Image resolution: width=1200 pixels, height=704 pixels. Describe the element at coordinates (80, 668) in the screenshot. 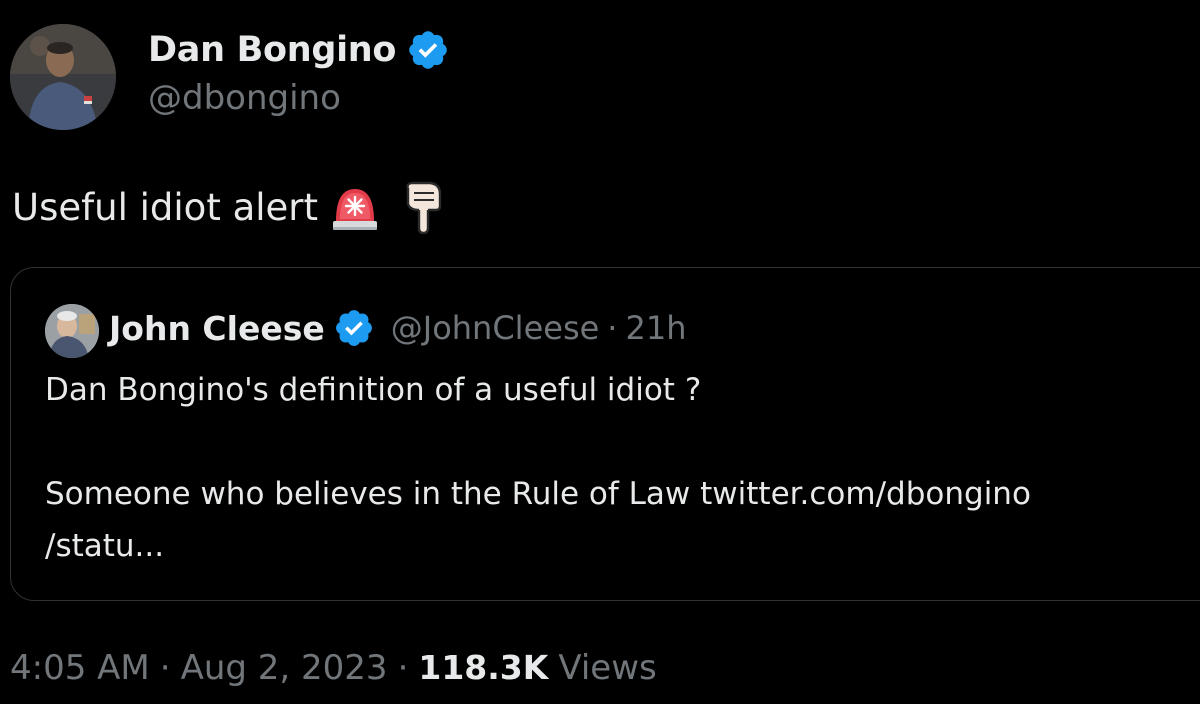

I see `tweet-time: 4:05 AM` at that location.